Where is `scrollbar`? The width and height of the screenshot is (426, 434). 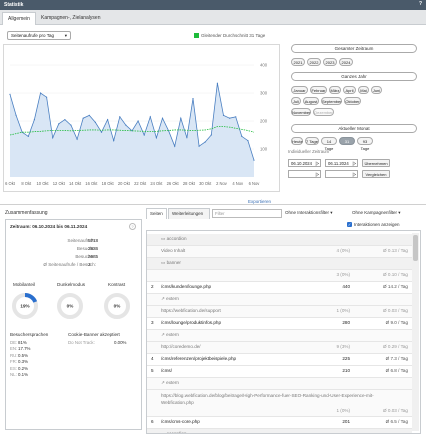 scrollbar is located at coordinates (415, 332).